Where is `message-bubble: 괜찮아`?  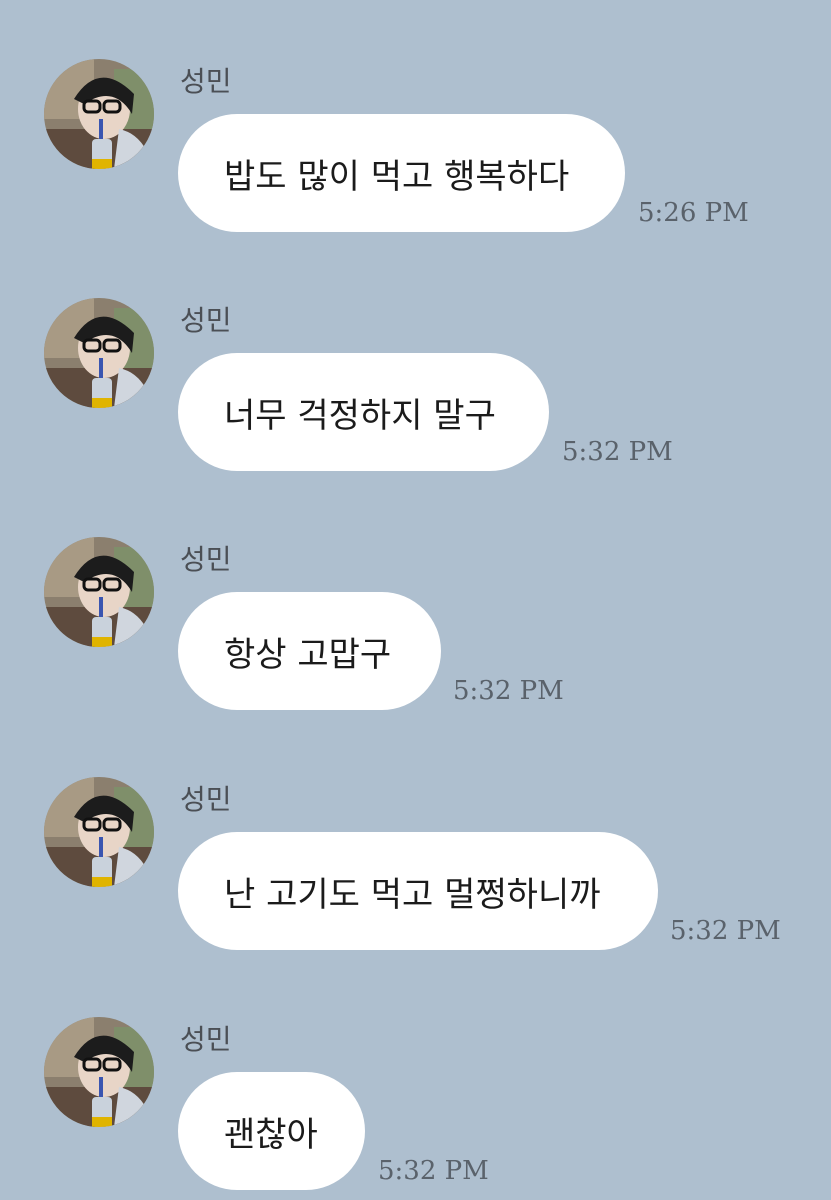 message-bubble: 괜찮아 is located at coordinates (271, 1131).